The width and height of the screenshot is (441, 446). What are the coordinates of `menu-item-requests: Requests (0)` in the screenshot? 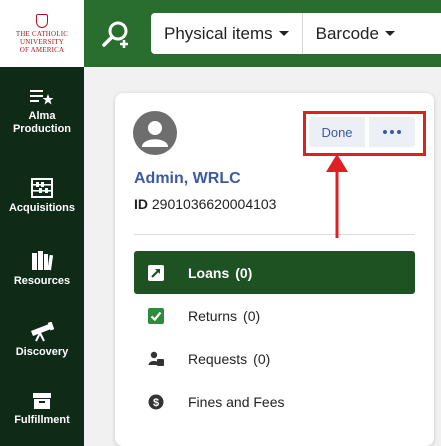 It's located at (274, 358).